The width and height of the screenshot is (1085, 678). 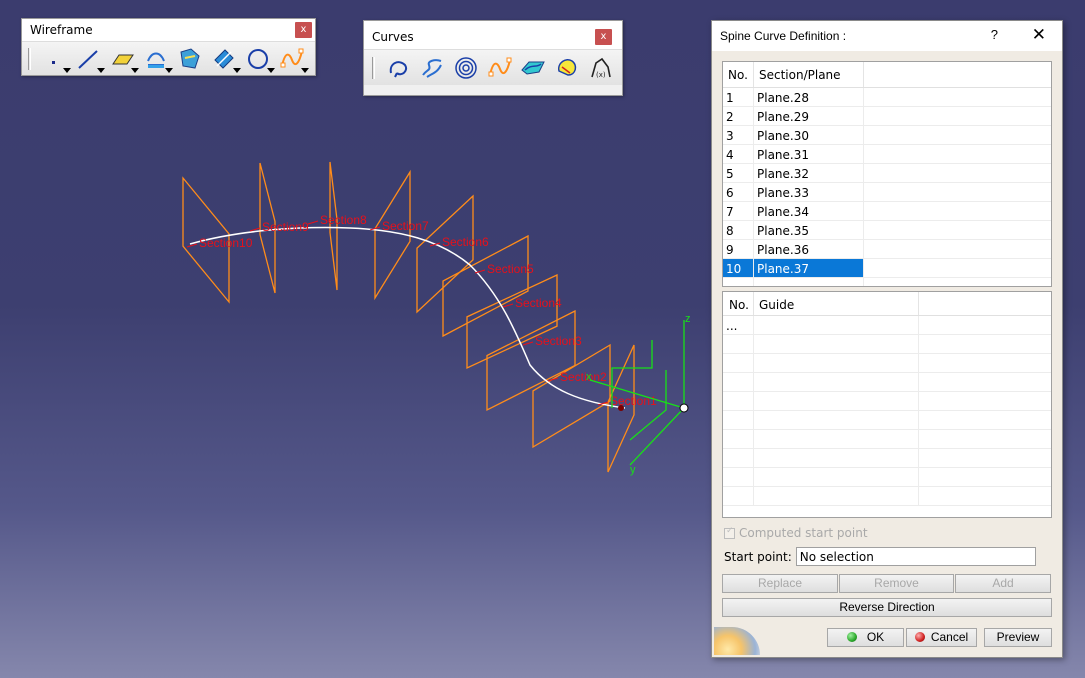 I want to click on section-row: 6 Plane.33, so click(x=887, y=192).